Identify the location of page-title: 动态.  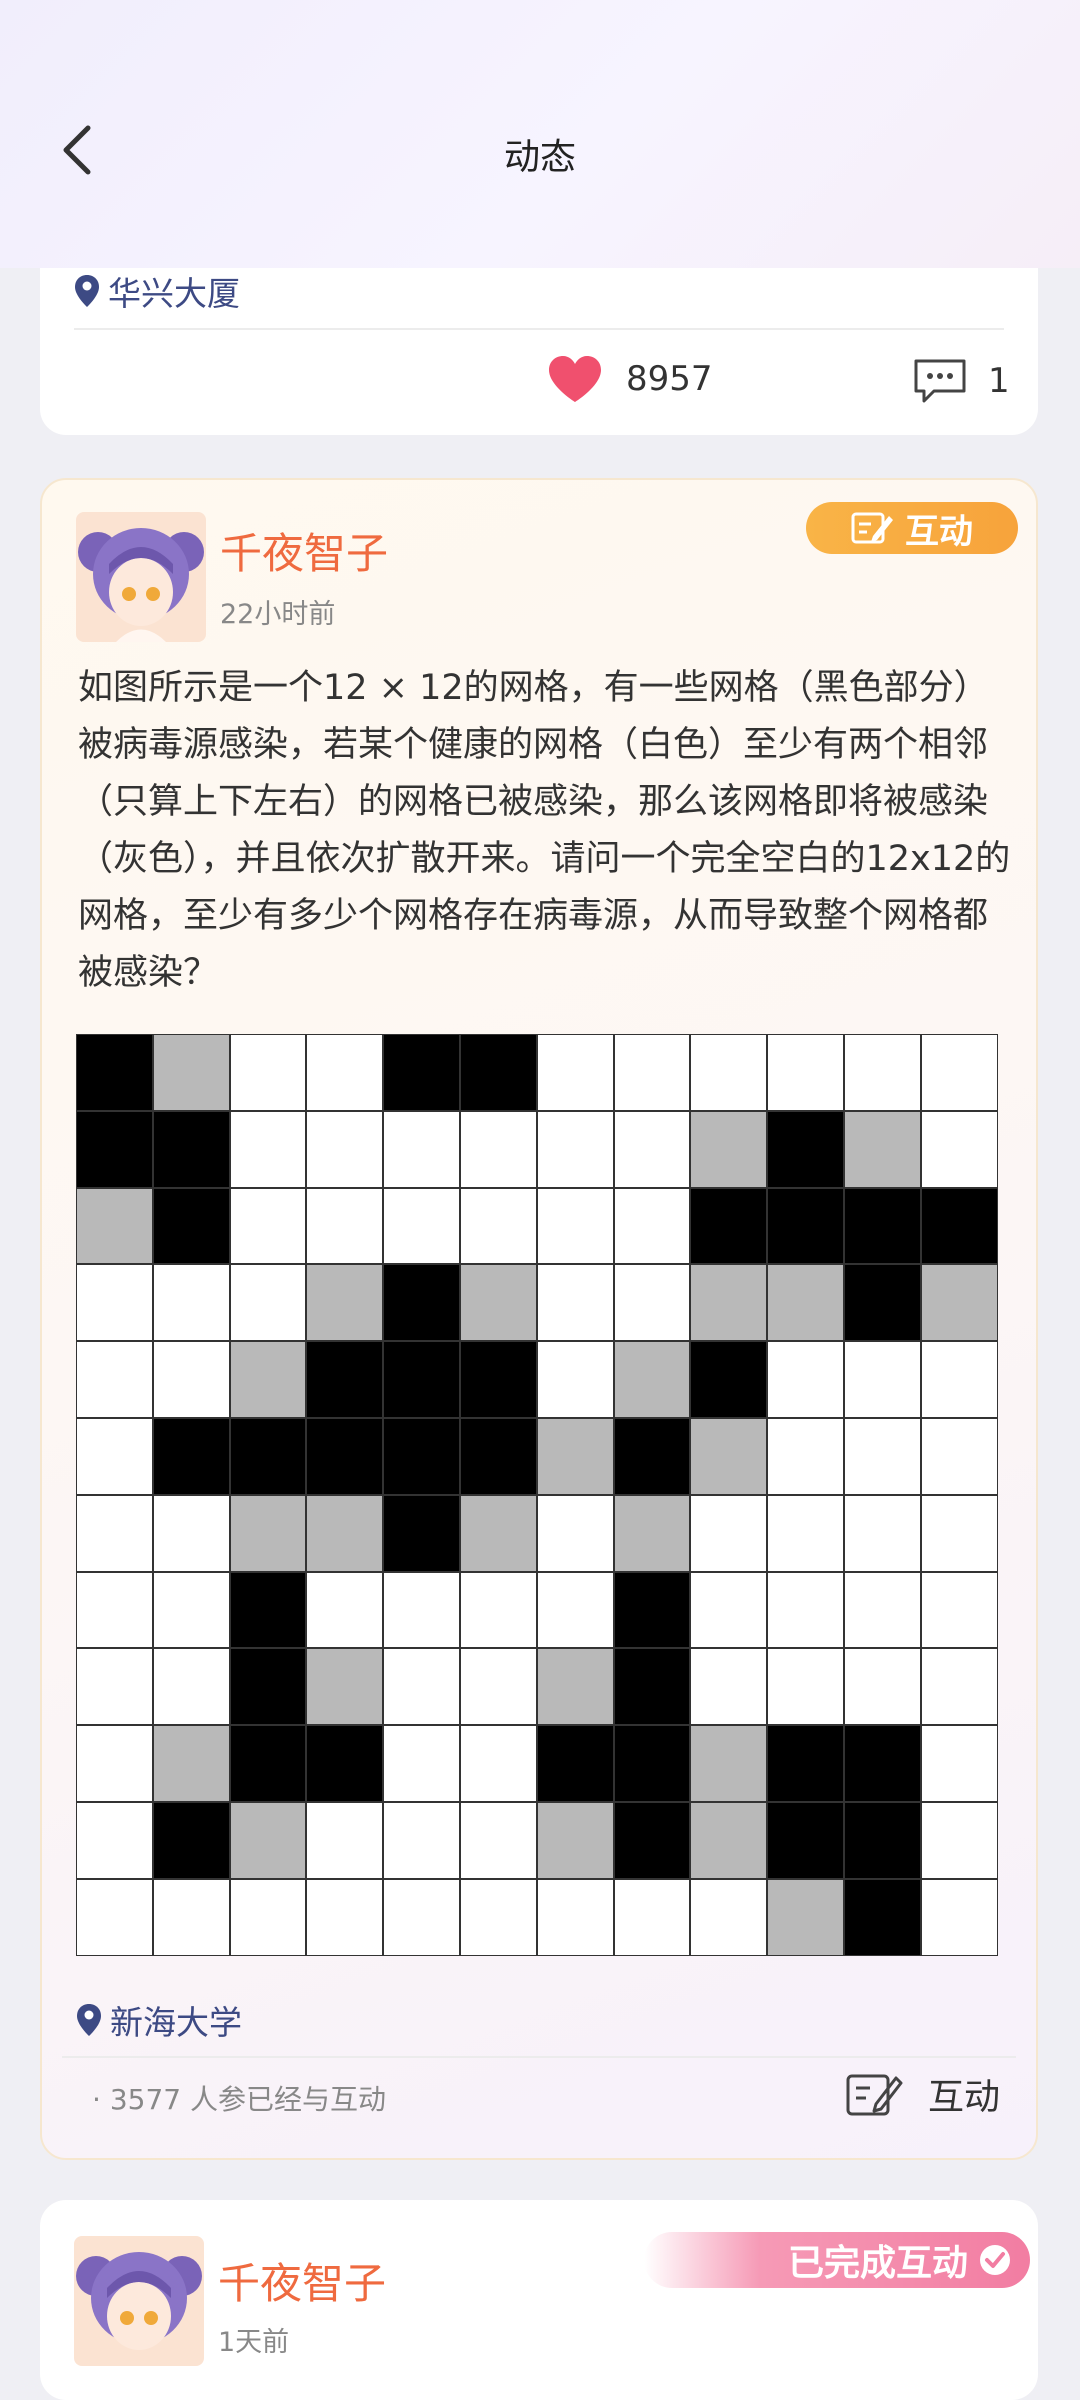
(539, 157).